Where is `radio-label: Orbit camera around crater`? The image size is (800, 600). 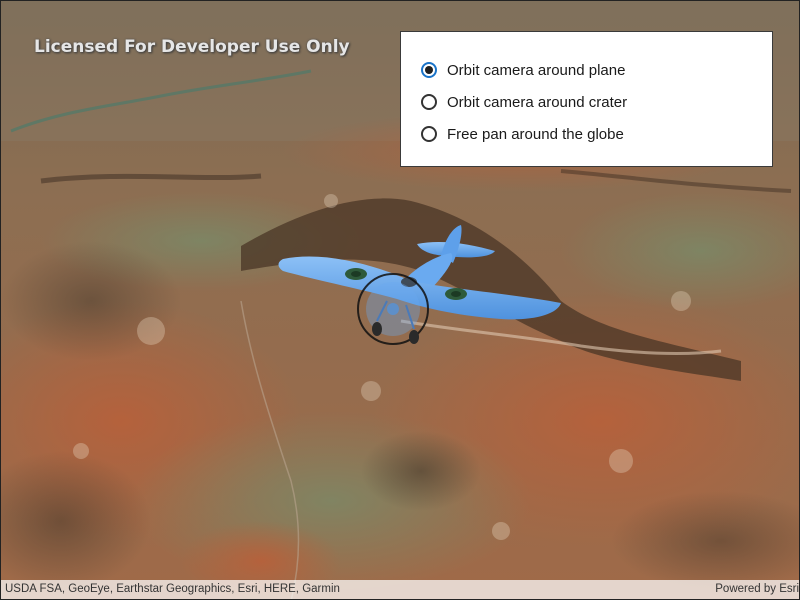
radio-label: Orbit camera around crater is located at coordinates (537, 102).